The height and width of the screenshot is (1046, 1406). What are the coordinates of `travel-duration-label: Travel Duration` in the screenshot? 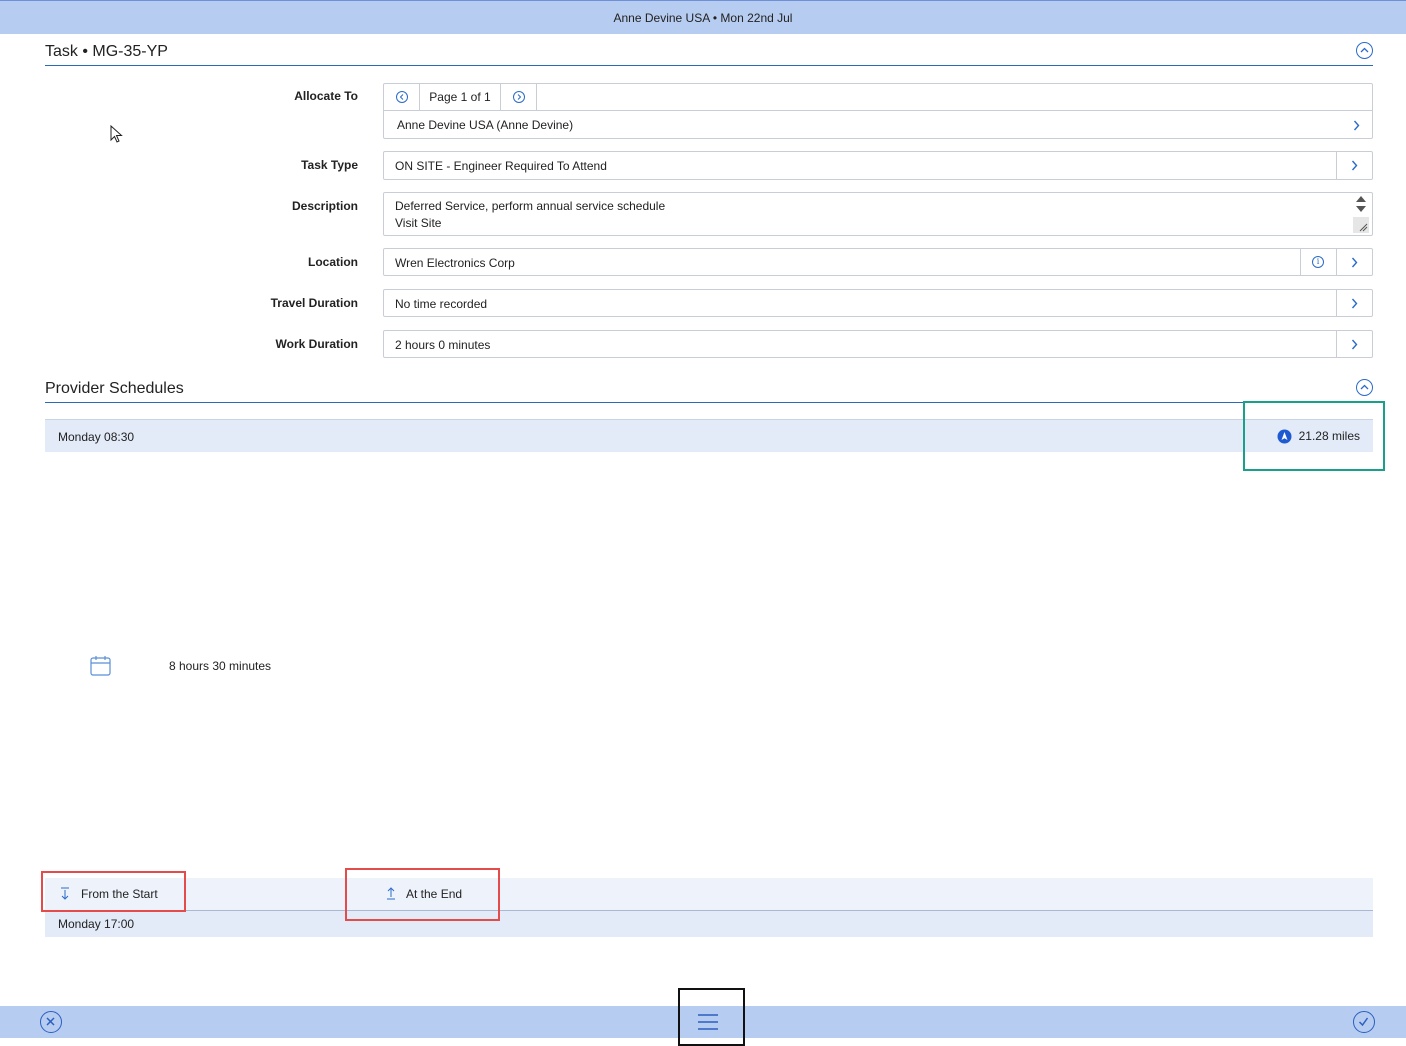 It's located at (314, 303).